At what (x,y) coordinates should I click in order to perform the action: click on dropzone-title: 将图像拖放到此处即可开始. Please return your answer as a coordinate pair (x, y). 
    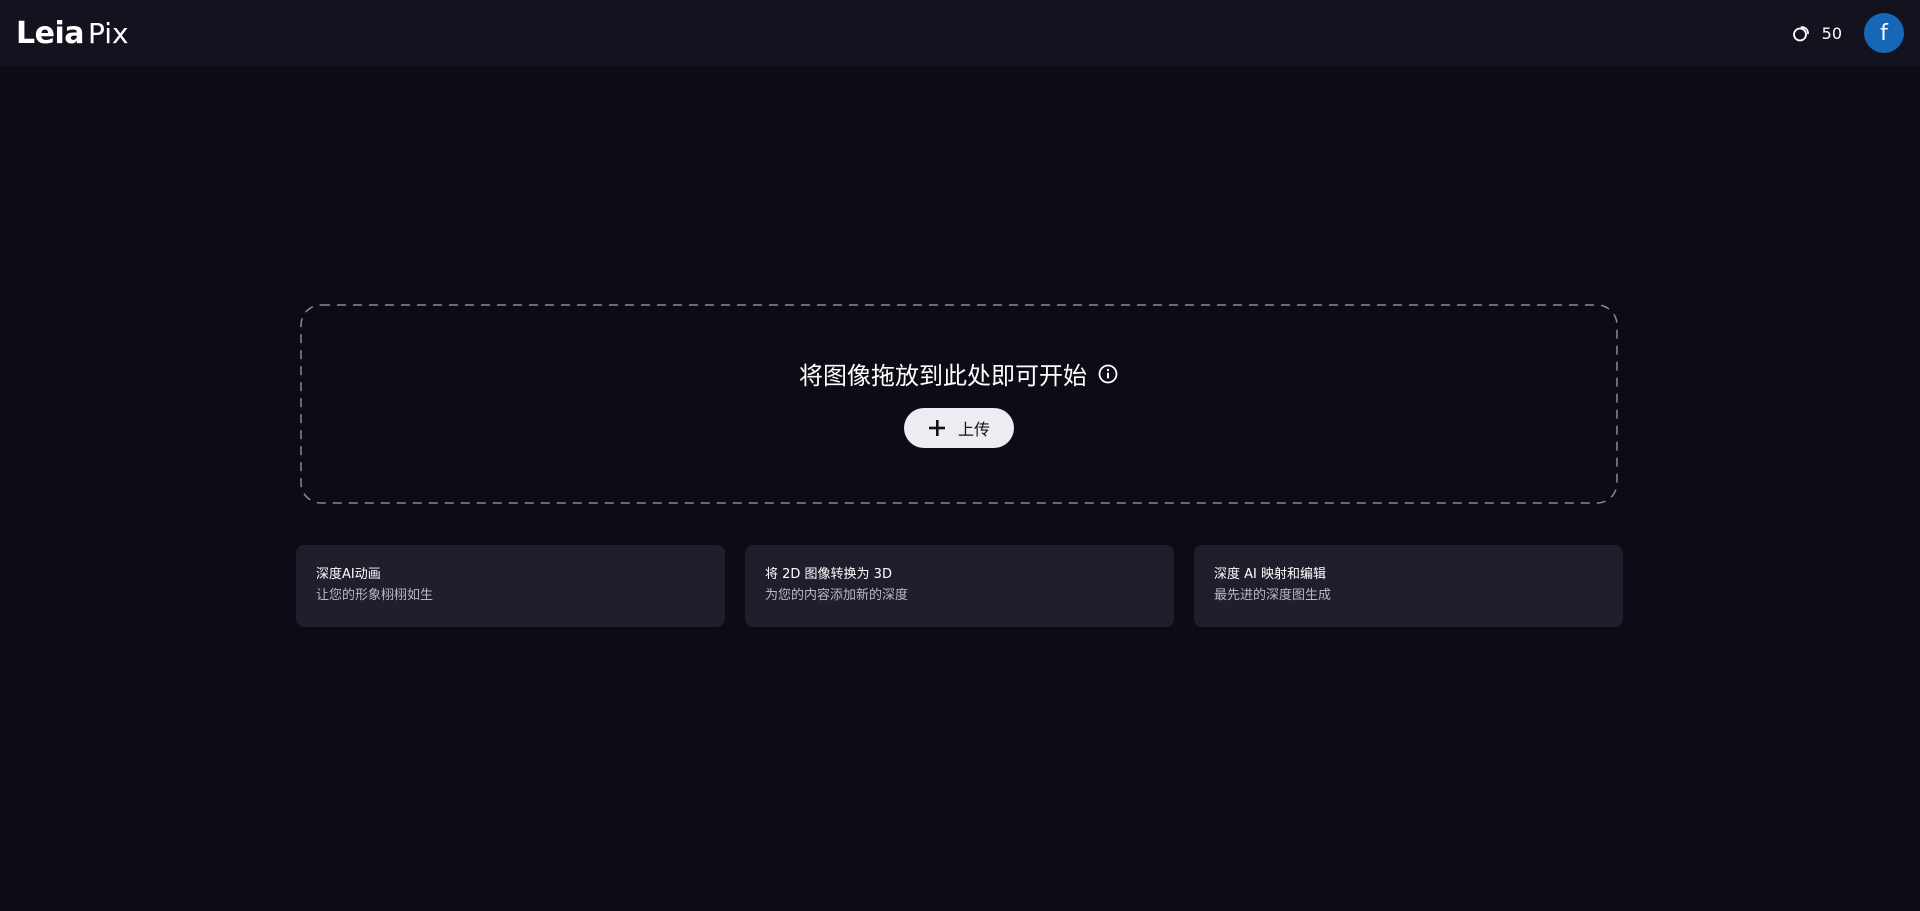
    Looking at the image, I should click on (943, 376).